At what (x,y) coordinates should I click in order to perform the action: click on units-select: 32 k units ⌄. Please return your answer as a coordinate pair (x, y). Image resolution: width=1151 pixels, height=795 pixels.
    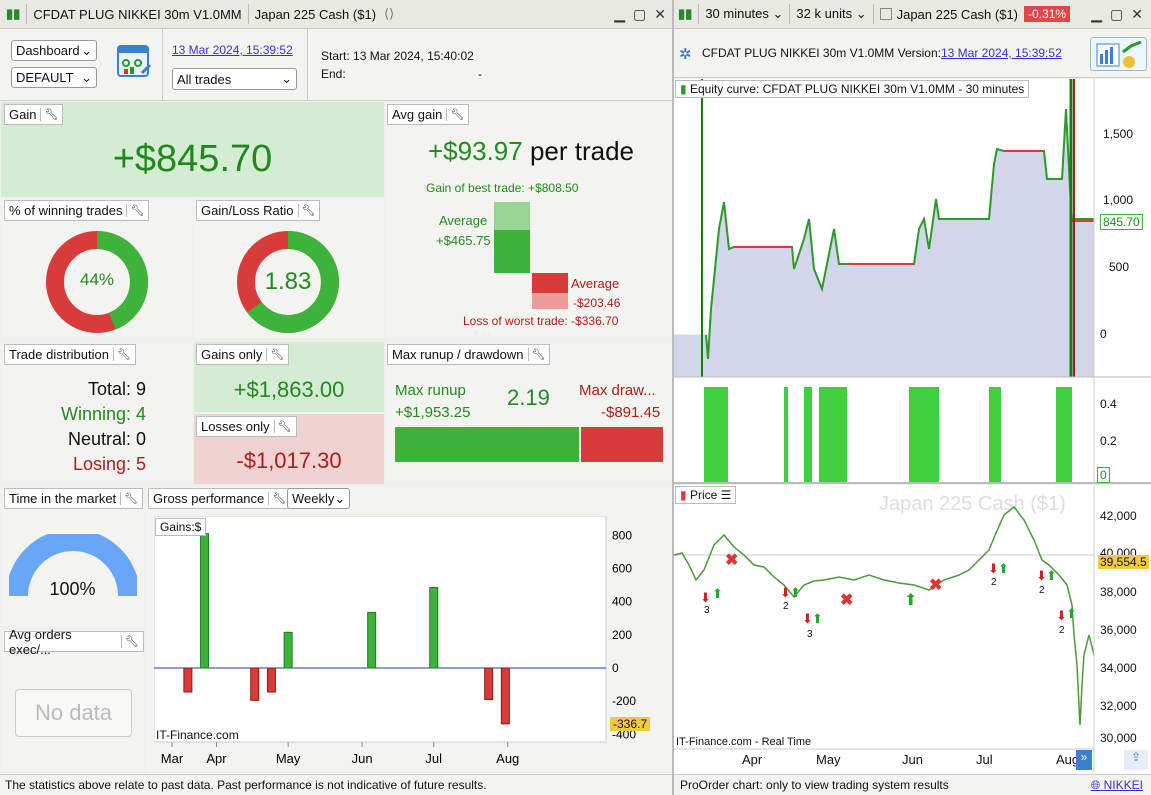
    Looking at the image, I should click on (831, 14).